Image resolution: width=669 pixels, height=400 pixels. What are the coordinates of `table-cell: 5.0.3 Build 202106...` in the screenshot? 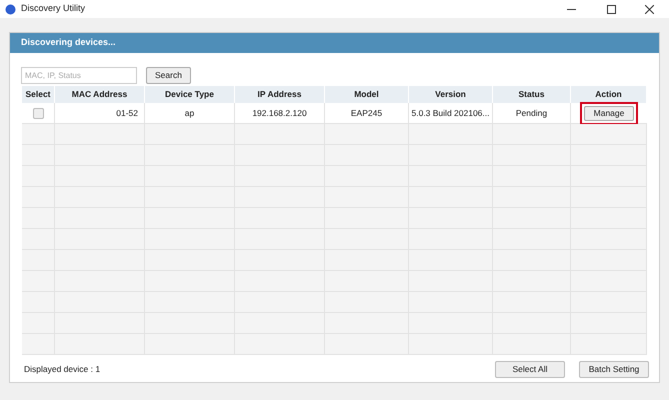 It's located at (451, 113).